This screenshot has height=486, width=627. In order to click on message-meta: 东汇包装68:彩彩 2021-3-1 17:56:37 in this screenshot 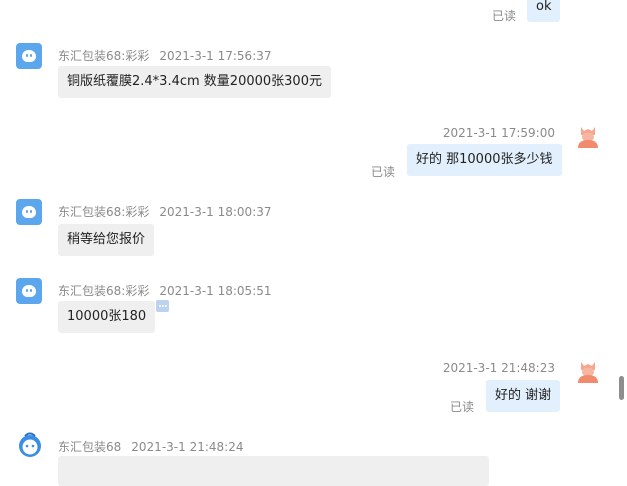, I will do `click(165, 55)`.